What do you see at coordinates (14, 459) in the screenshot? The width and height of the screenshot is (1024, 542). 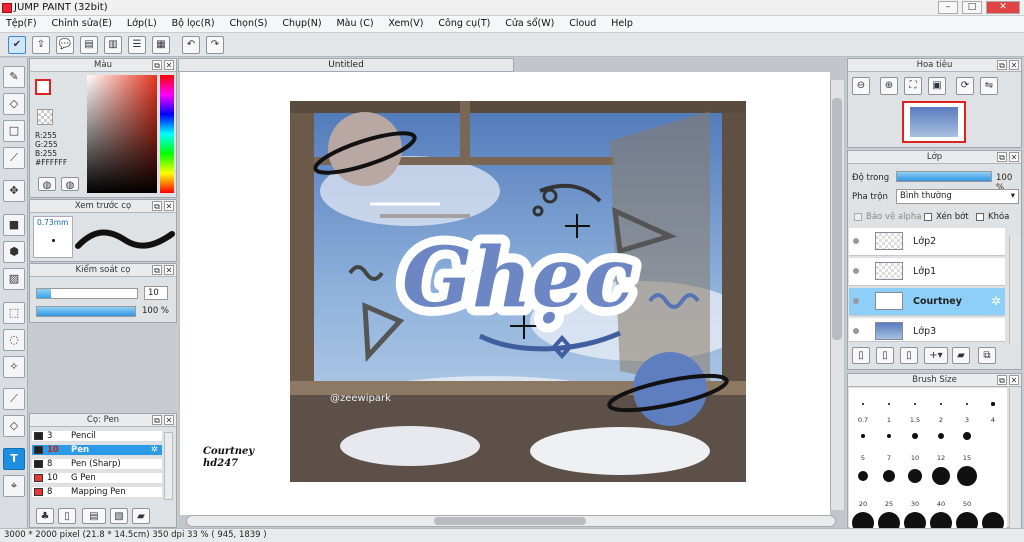 I see `text-tool-icon: T` at bounding box center [14, 459].